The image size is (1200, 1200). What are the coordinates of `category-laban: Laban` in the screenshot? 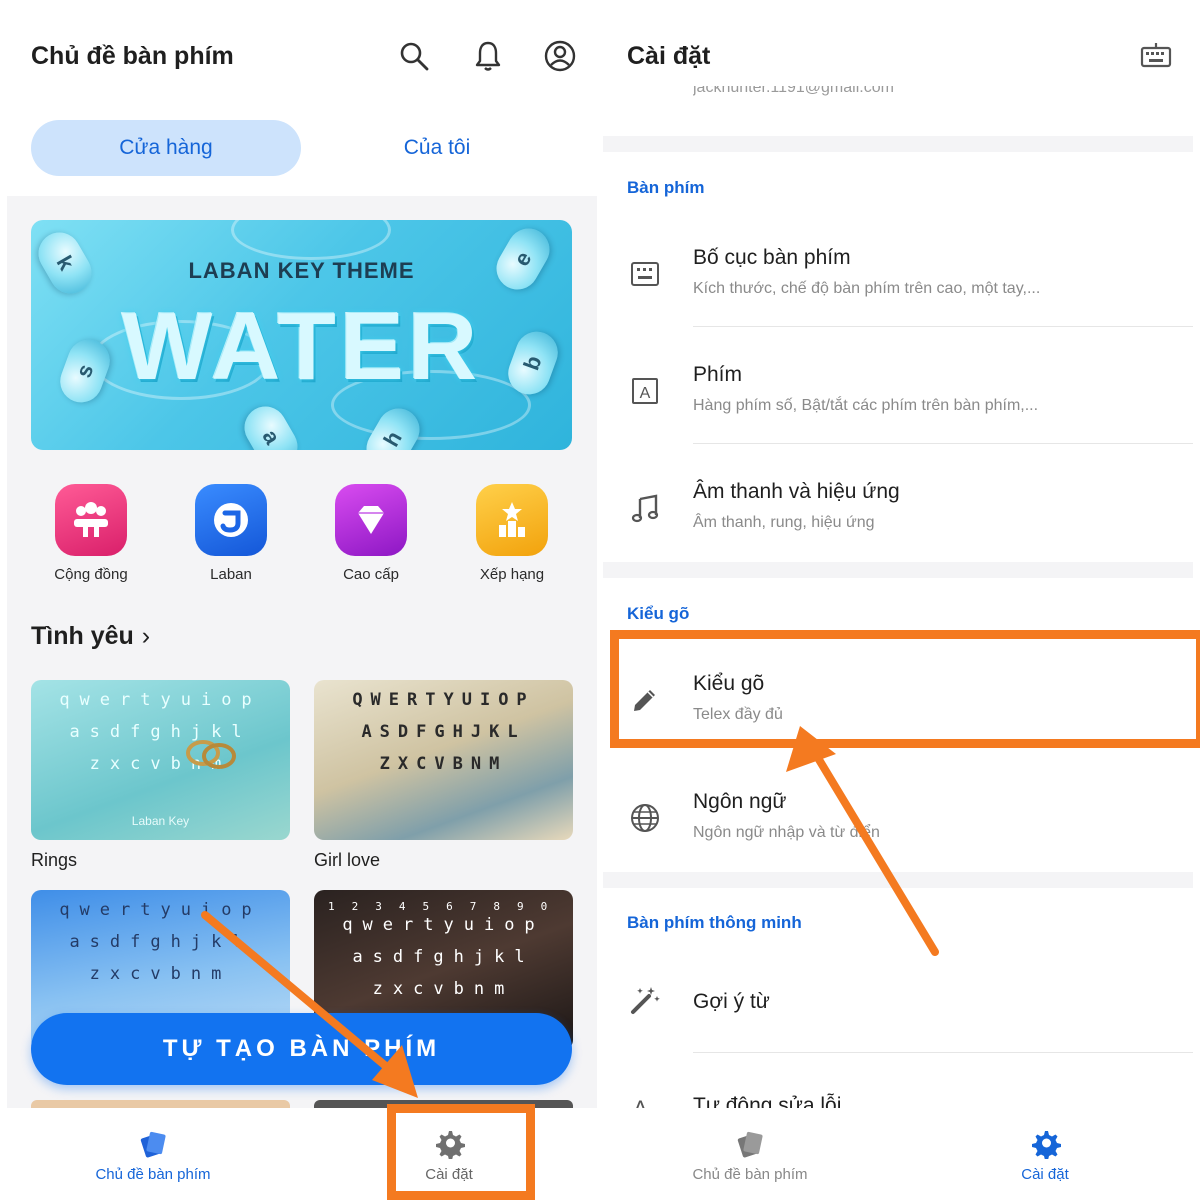 It's located at (231, 533).